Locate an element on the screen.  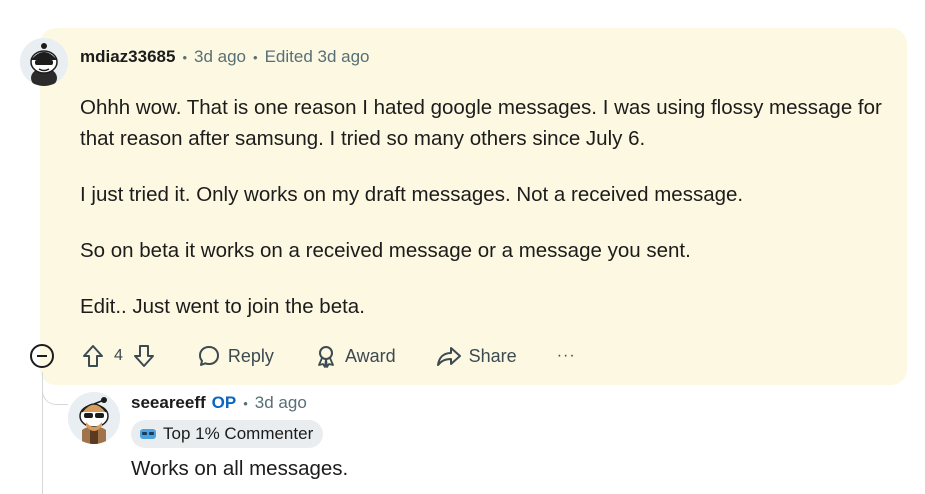
top-commenter-icon is located at coordinates (148, 434).